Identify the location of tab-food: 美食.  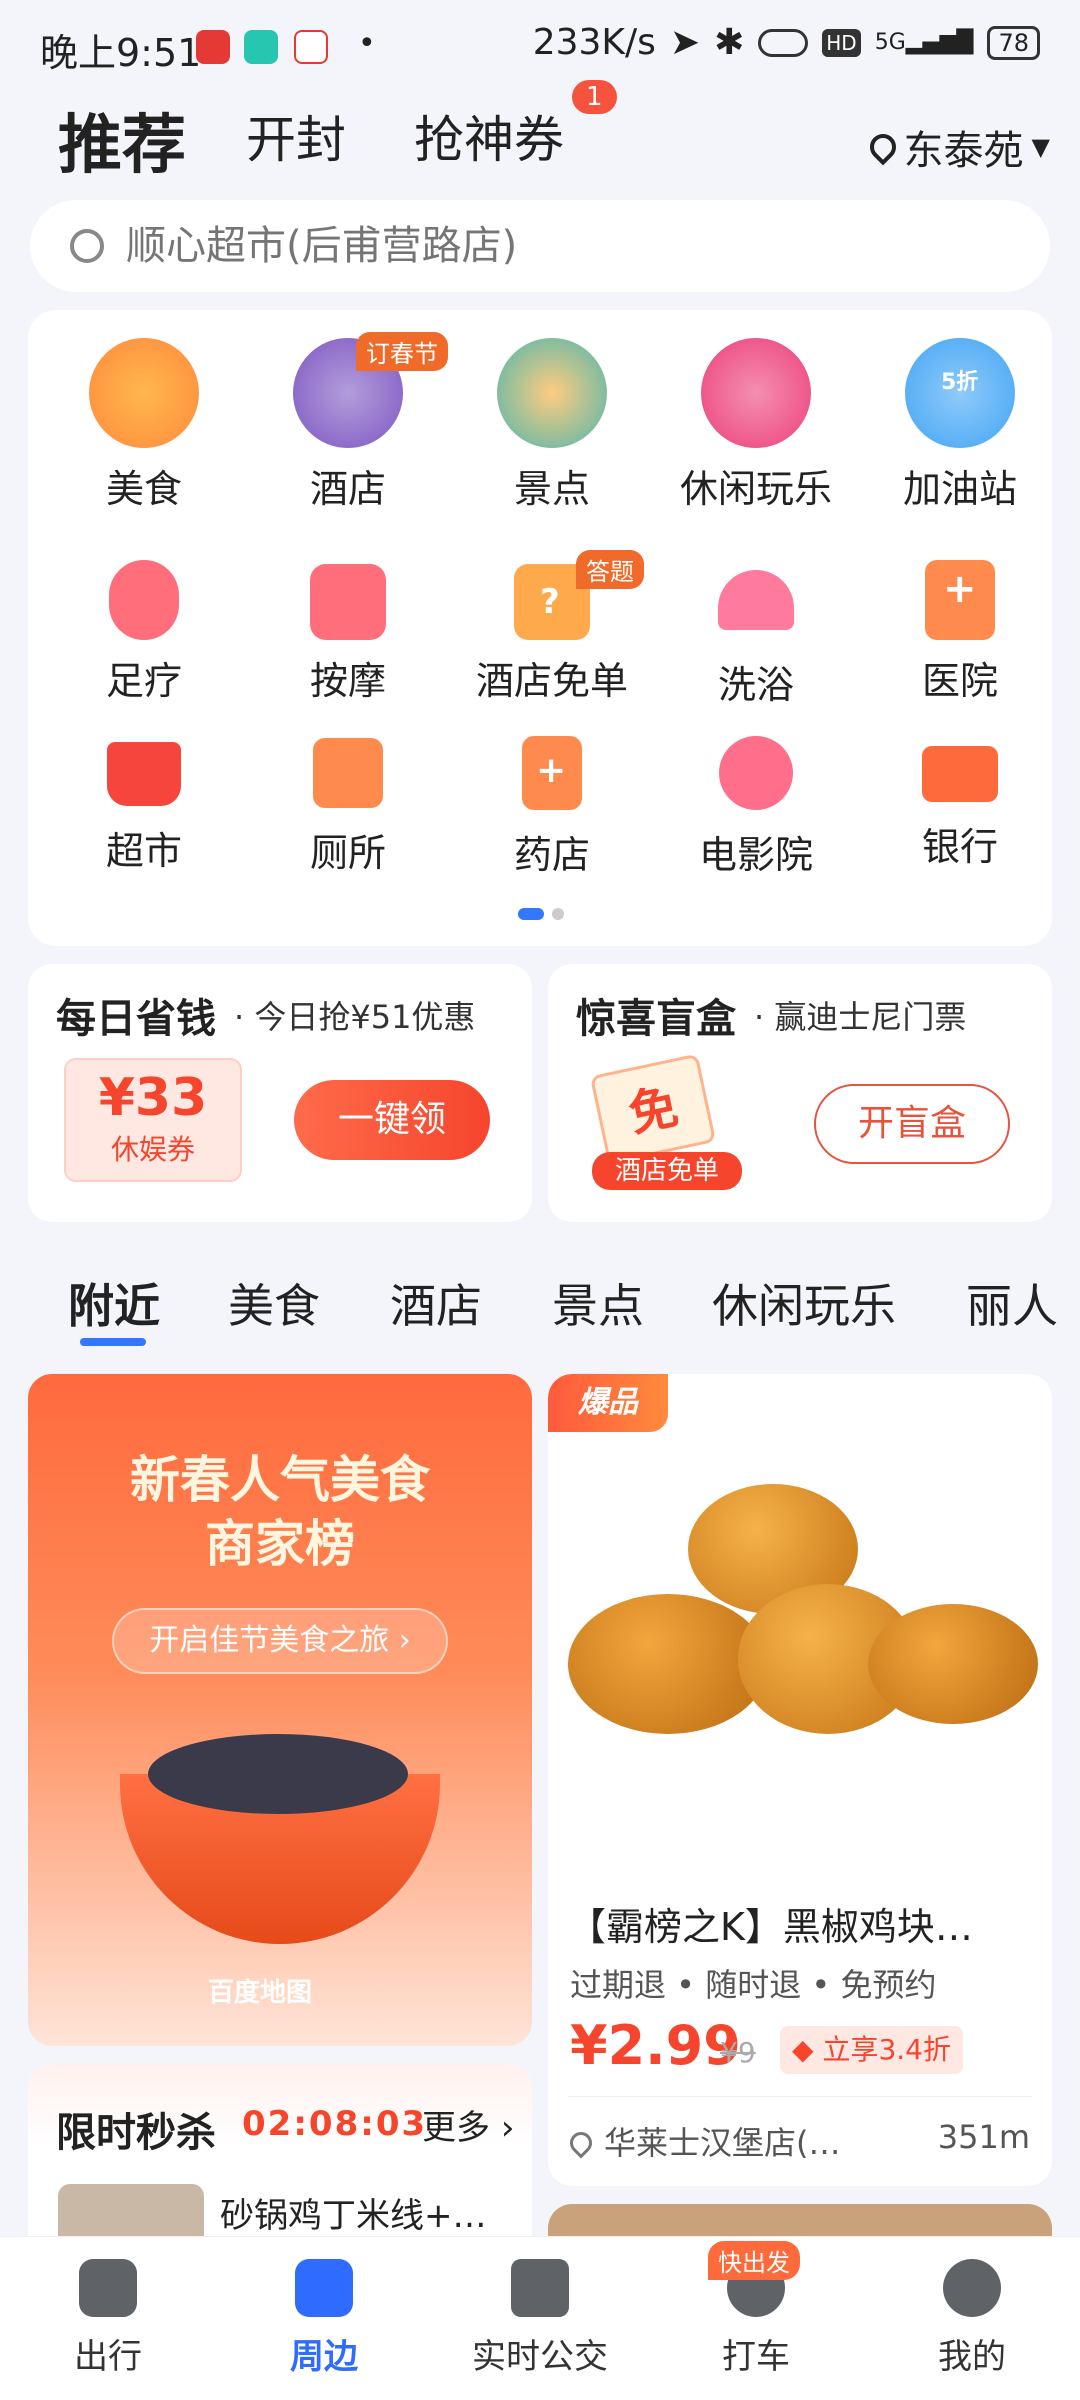
(274, 1303).